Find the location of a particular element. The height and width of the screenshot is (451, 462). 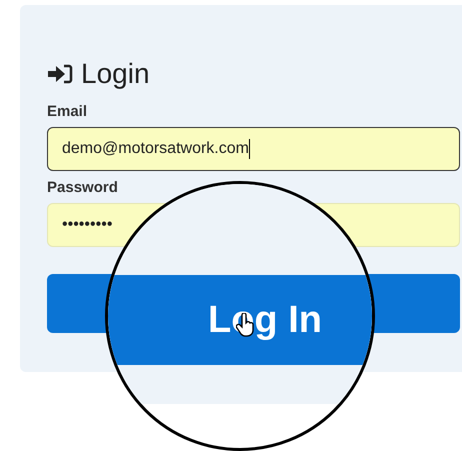

sign-in-icon is located at coordinates (60, 74).